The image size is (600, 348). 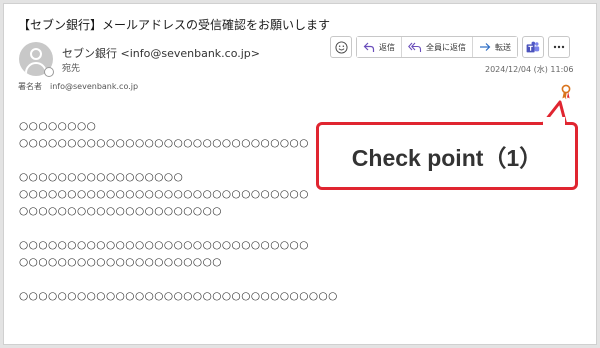 What do you see at coordinates (58, 126) in the screenshot?
I see `body-line: ○○○○○○○○` at bounding box center [58, 126].